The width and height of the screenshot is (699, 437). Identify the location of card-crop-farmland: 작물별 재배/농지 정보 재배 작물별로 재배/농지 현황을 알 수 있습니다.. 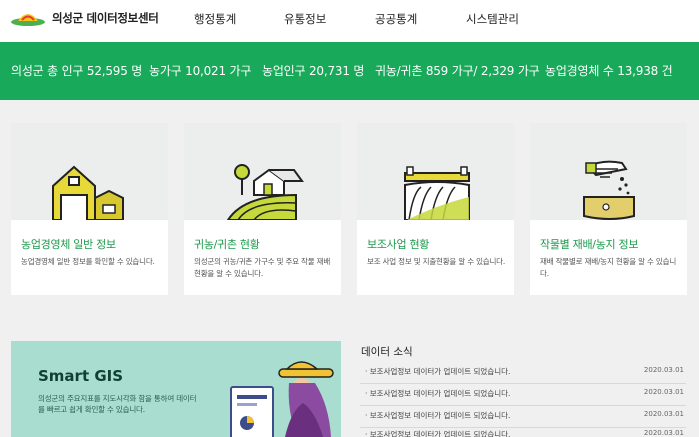
(608, 209).